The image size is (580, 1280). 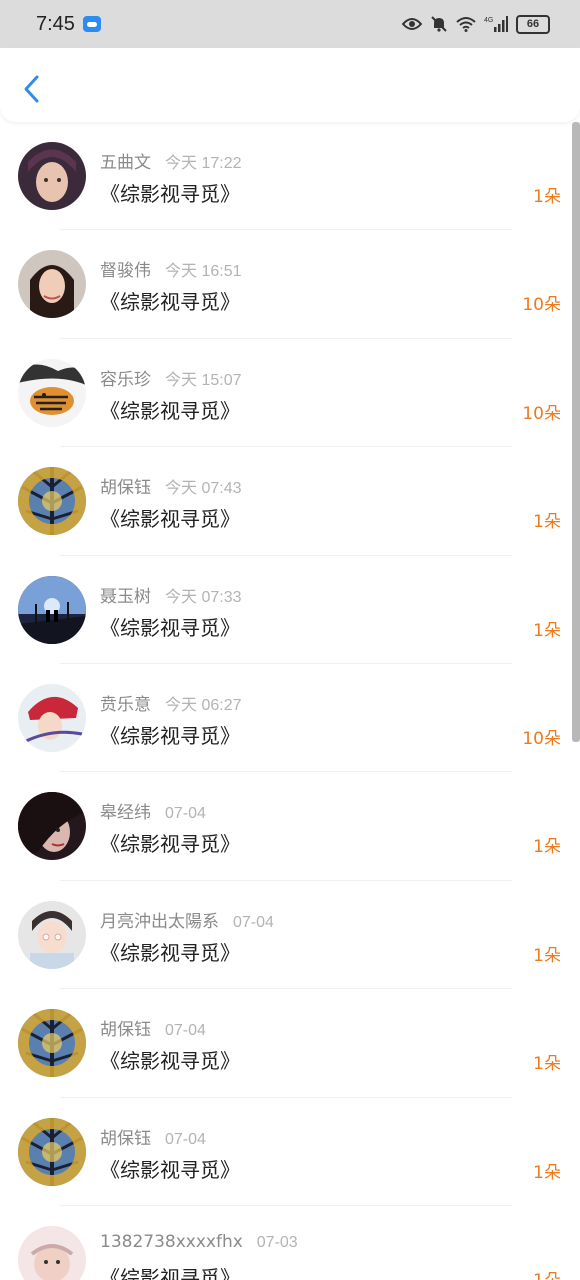 I want to click on reward-list-item: 督骏伟 今天 16:51 《综影视寻觅》 10朵, so click(x=286, y=284).